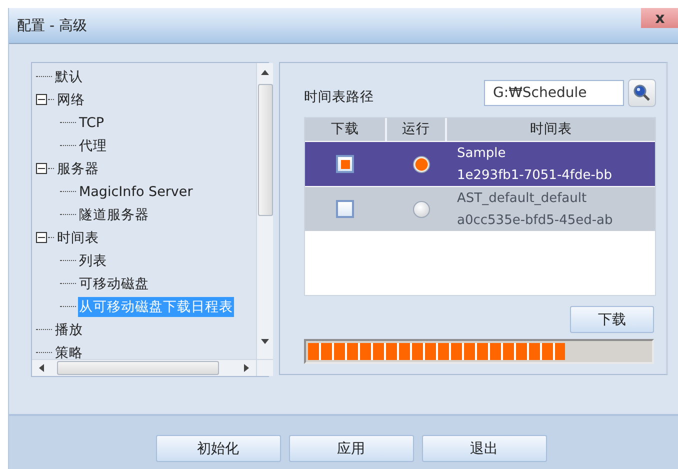 The image size is (678, 469). I want to click on dialog-button: 应用, so click(351, 448).